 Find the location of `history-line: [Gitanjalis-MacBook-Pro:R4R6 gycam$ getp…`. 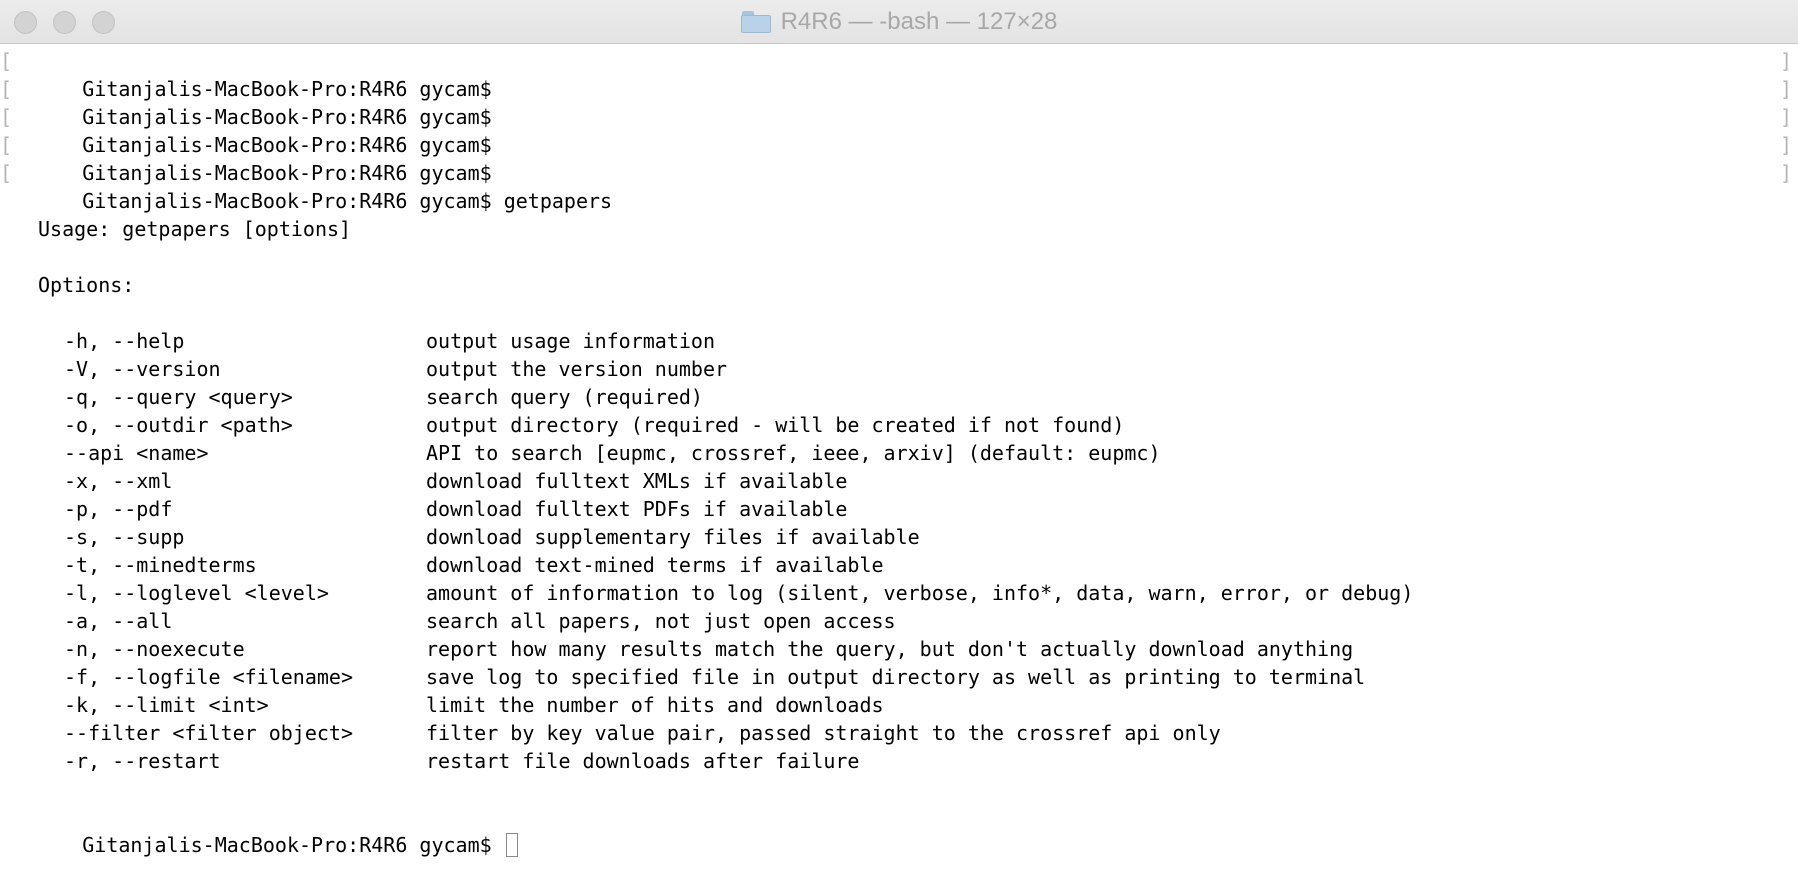

history-line: [Gitanjalis-MacBook-Pro:R4R6 gycam$ getp… is located at coordinates (899, 186).